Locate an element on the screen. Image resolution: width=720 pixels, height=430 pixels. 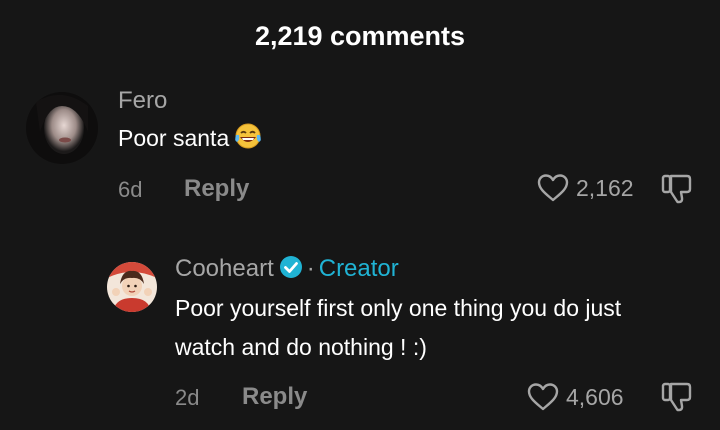
reply-timestamp: 2d is located at coordinates (187, 397).